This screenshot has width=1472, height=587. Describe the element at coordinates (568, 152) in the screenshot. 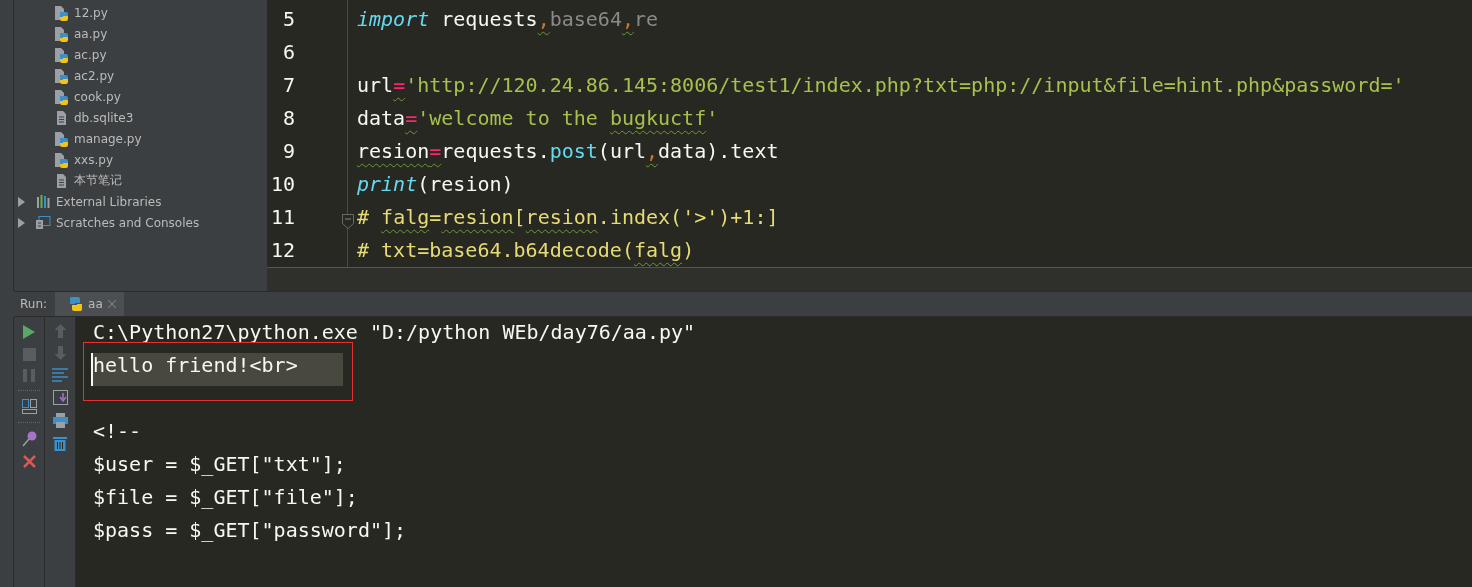

I see `code-line: resion=requests.post(url,data).text` at that location.